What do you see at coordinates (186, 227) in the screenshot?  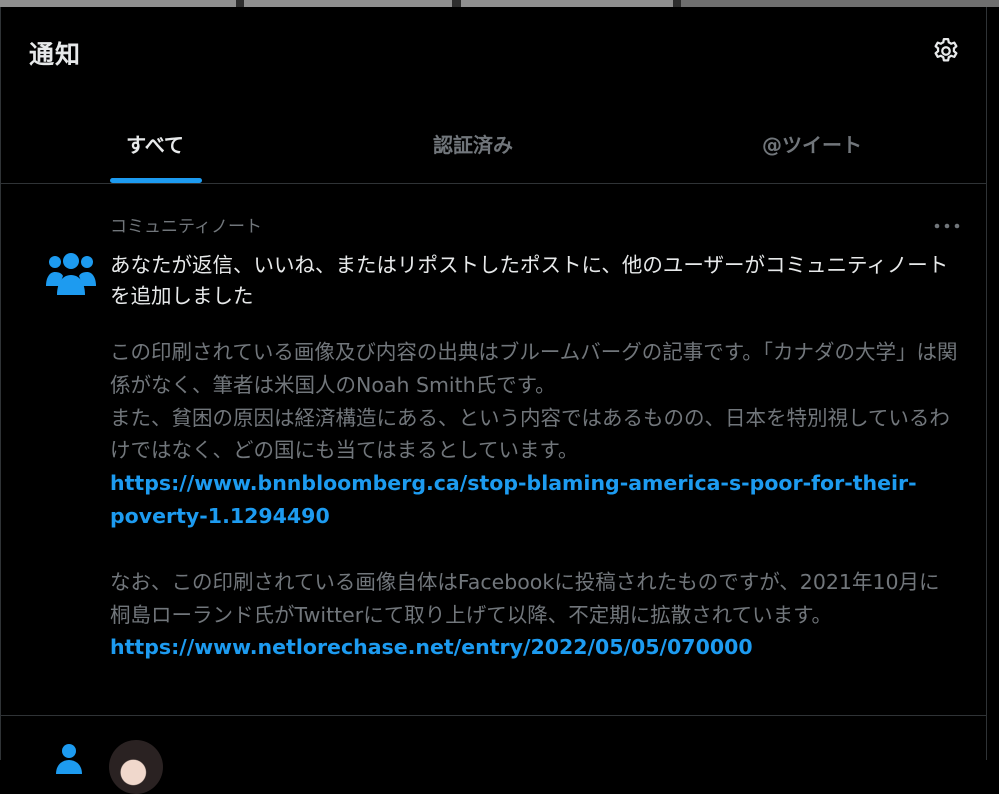 I see `notification-kicker: コミュニティノート` at bounding box center [186, 227].